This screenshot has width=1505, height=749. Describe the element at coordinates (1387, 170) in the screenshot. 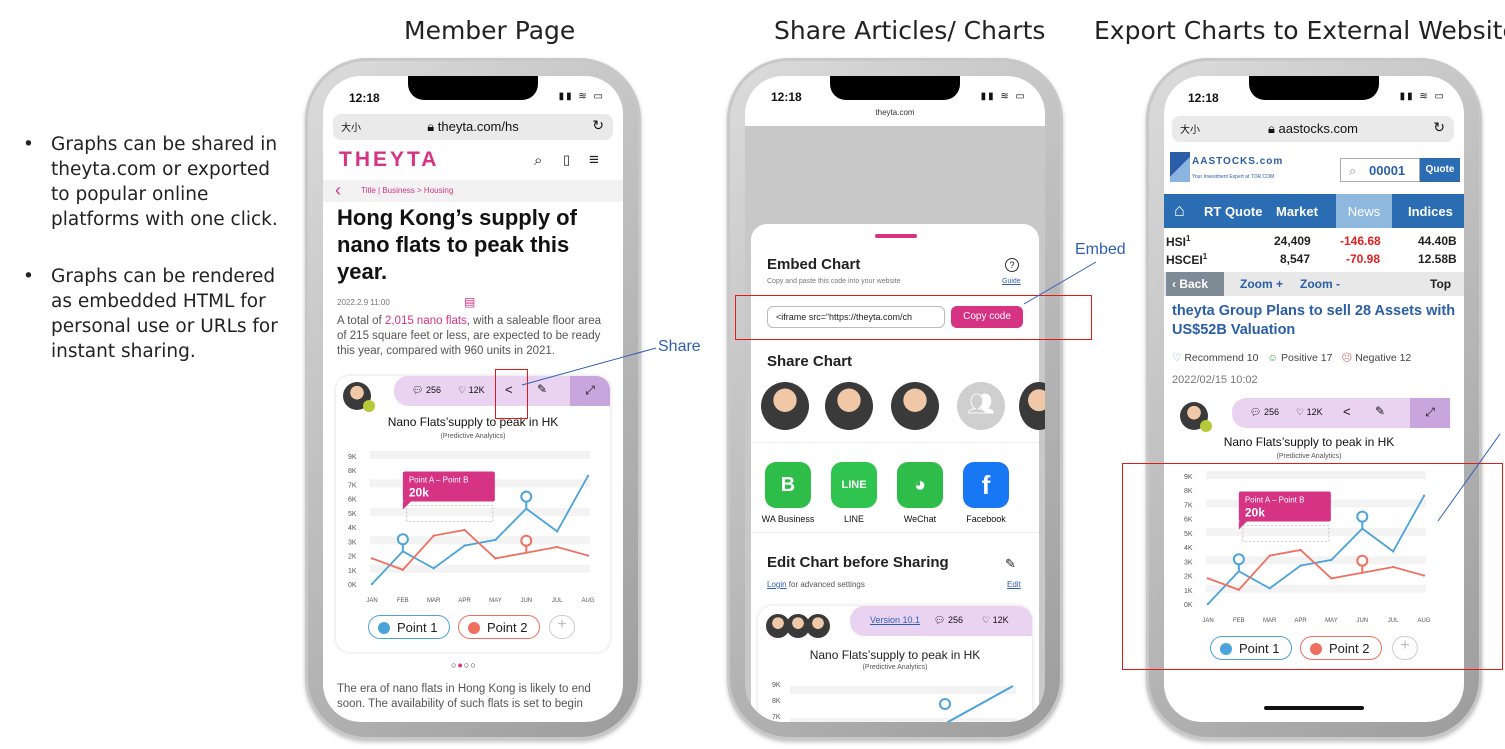

I see `stock-code-value: 00001` at that location.